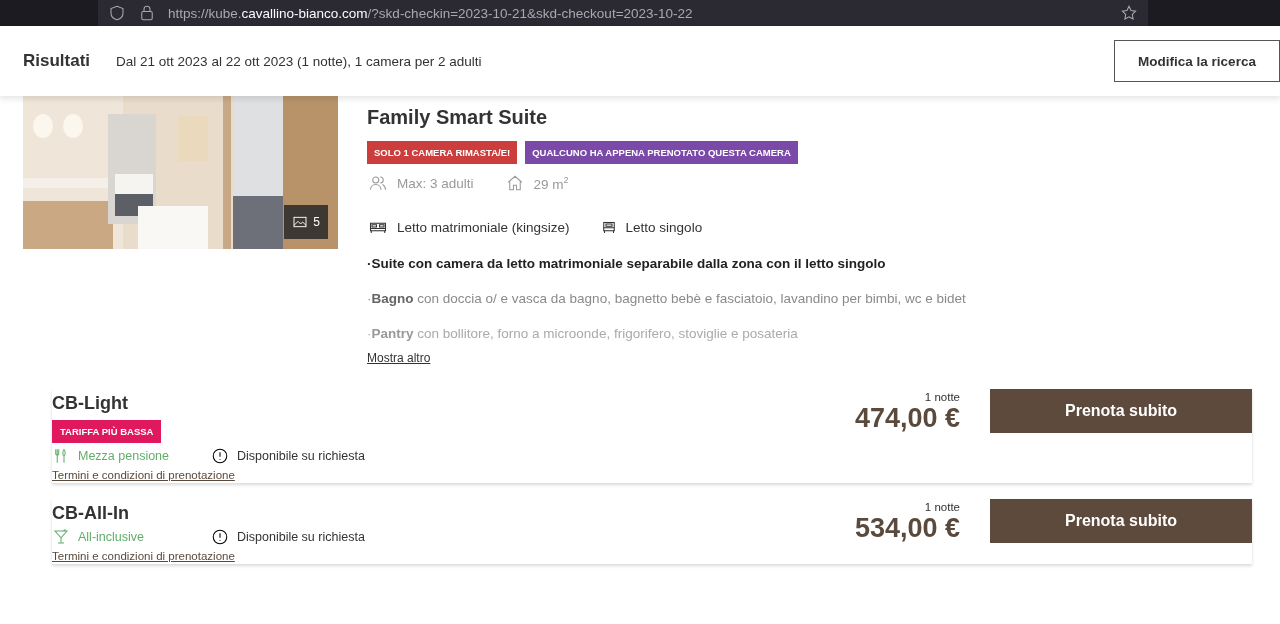  I want to click on bed-text: Letto singolo, so click(664, 227).